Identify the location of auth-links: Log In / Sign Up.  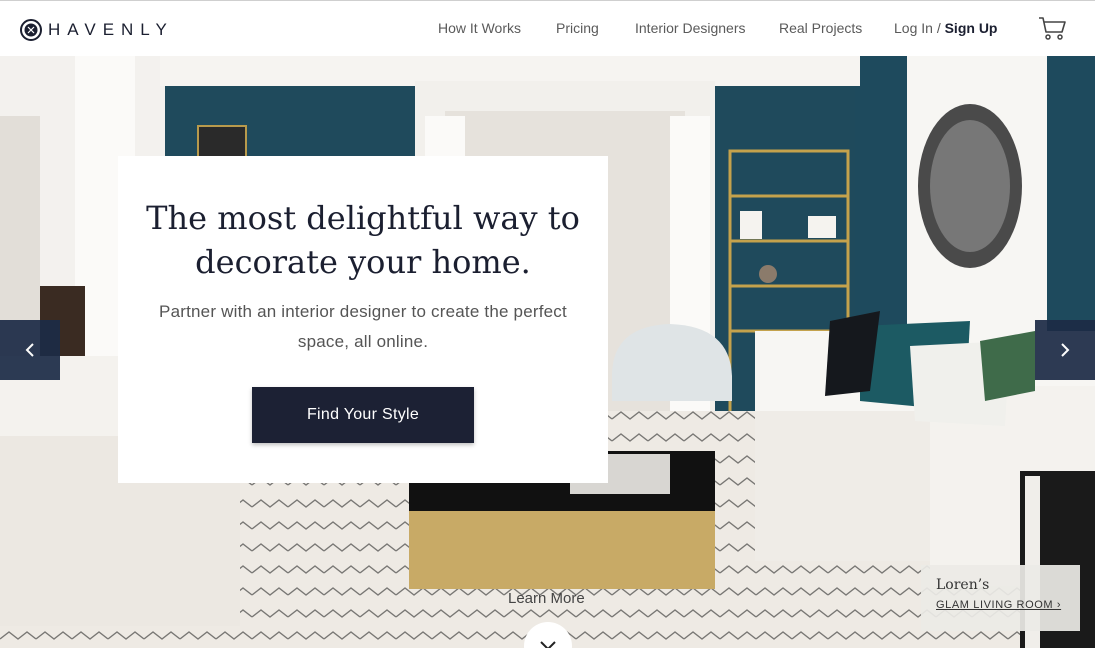
(945, 28).